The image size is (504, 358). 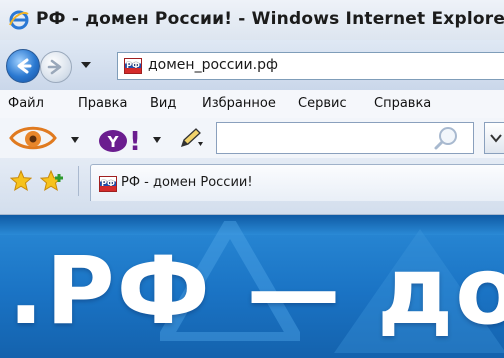 What do you see at coordinates (322, 103) in the screenshot?
I see `menu-tools: Сервис` at bounding box center [322, 103].